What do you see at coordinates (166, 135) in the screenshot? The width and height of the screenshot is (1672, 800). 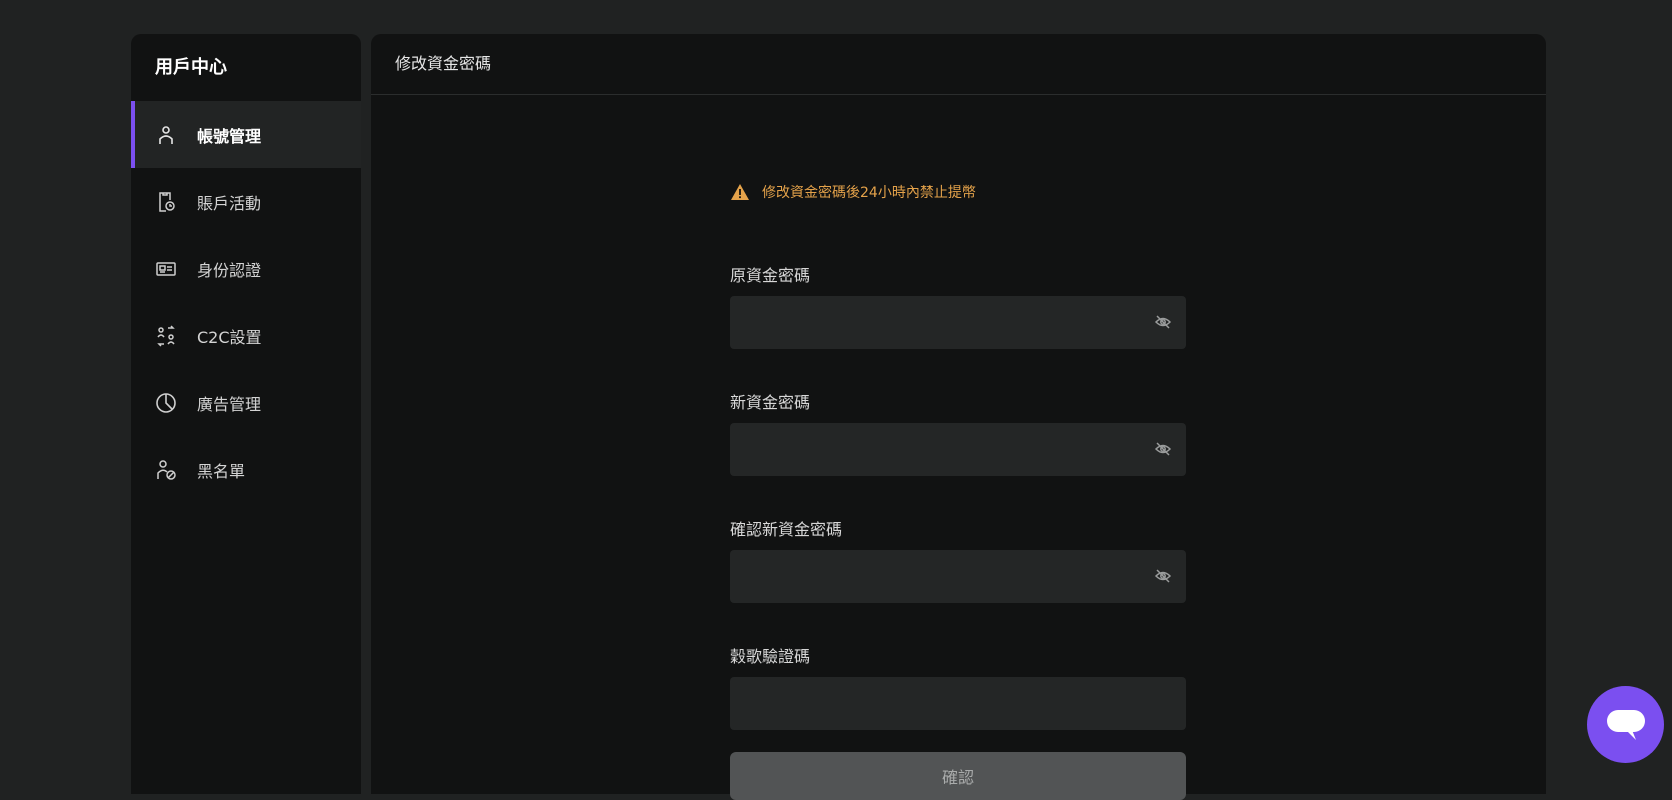 I see `user-icon` at bounding box center [166, 135].